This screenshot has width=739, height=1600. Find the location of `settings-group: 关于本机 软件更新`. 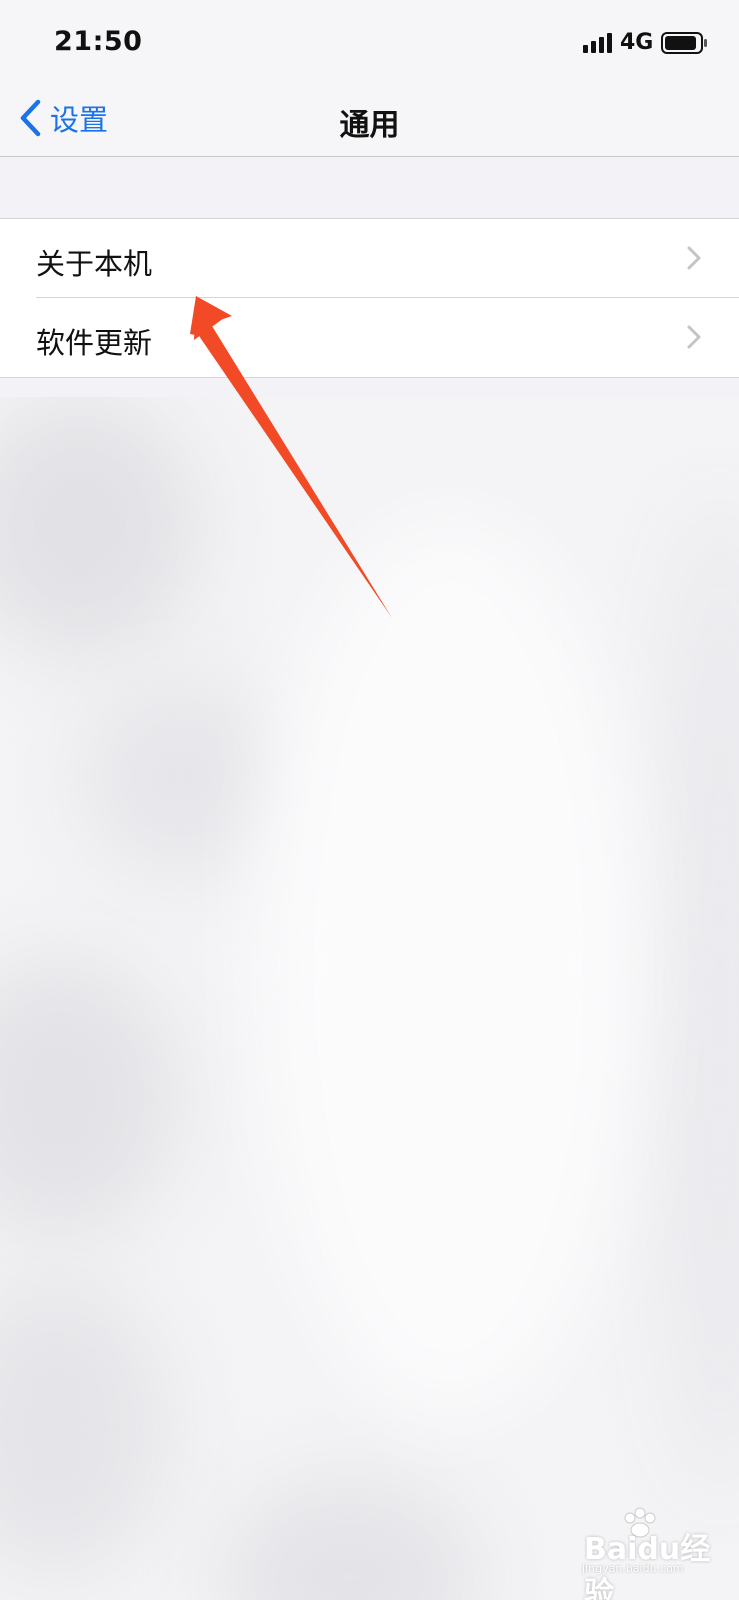

settings-group: 关于本机 软件更新 is located at coordinates (369, 298).